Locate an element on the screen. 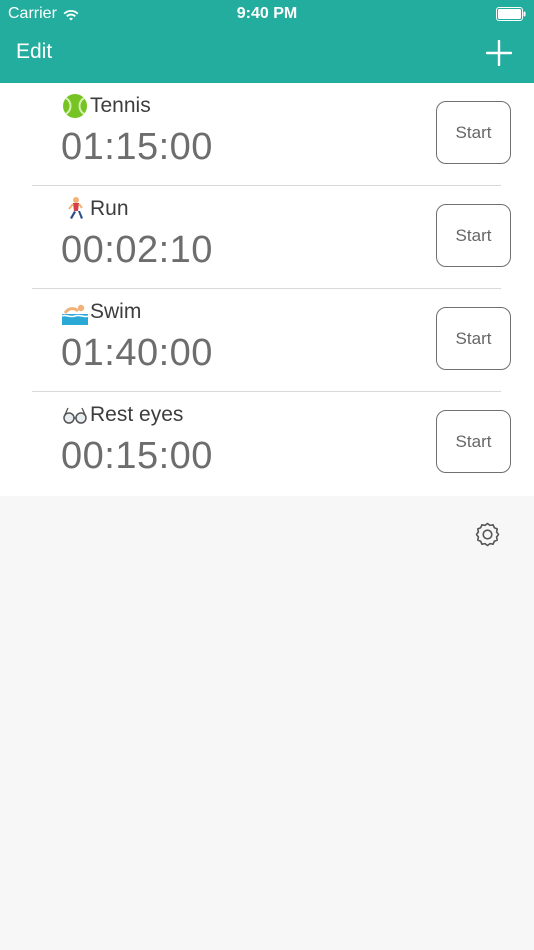  timer-duration: 00:15:00 is located at coordinates (137, 456).